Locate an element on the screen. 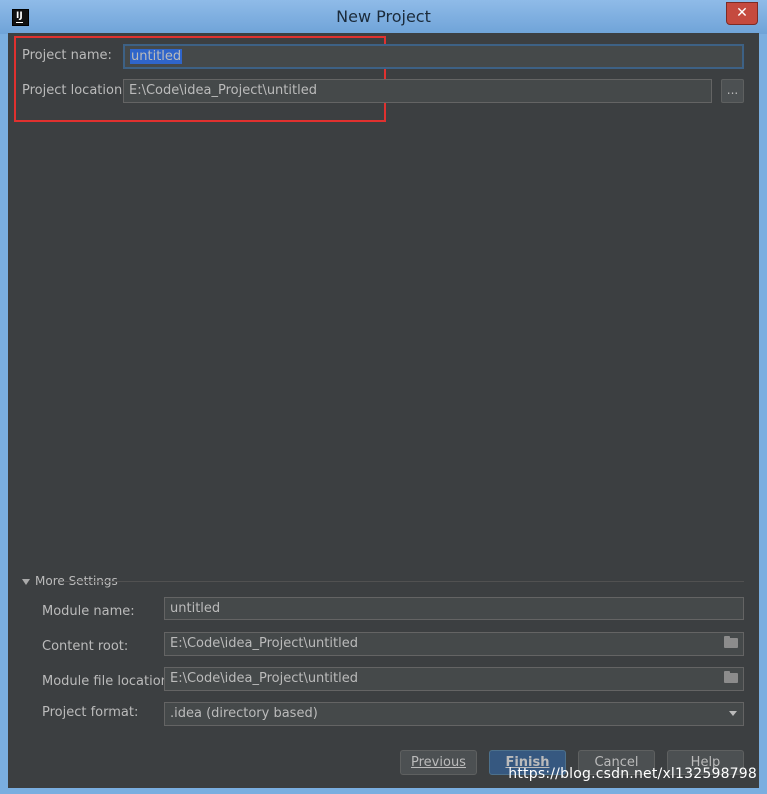 This screenshot has height=794, width=767. project-location-input: E:\Code\idea_Project\untitled is located at coordinates (417, 91).